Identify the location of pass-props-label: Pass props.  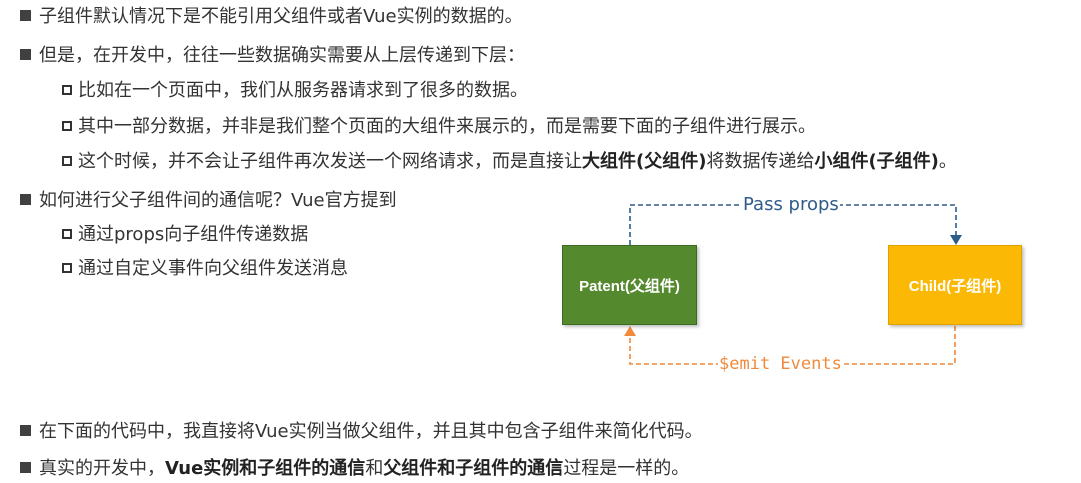
(791, 205).